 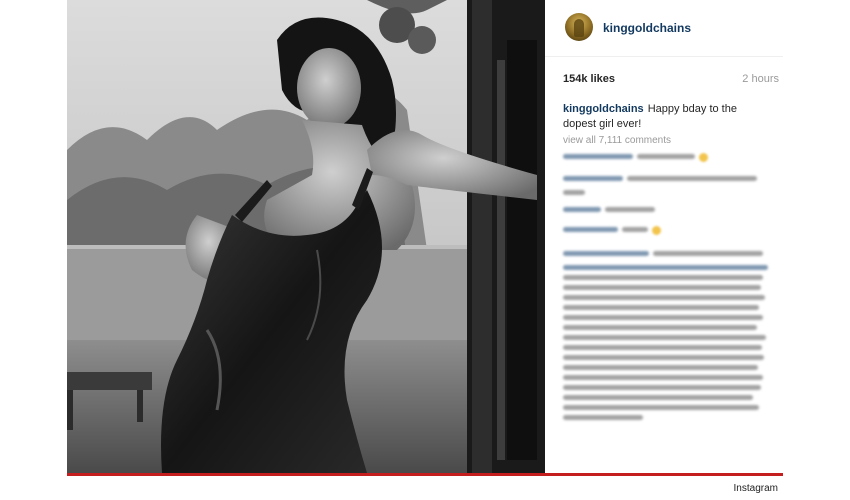 I want to click on likes-count: 154k likes, so click(x=589, y=79).